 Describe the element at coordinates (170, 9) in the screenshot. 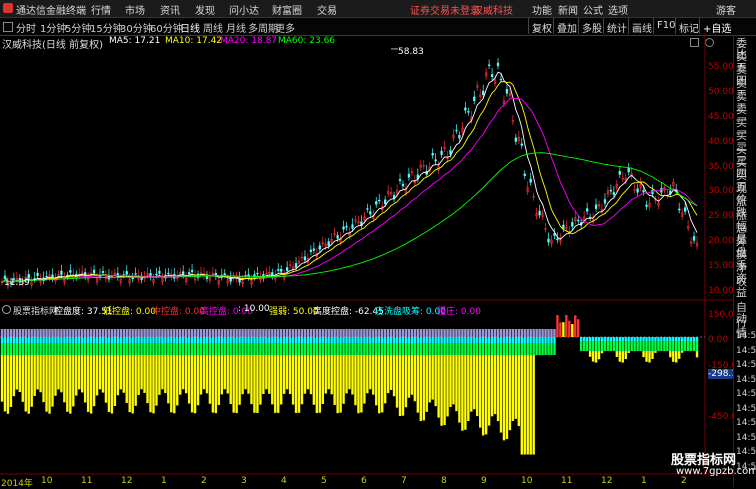

I see `menu-news: 资讯` at that location.